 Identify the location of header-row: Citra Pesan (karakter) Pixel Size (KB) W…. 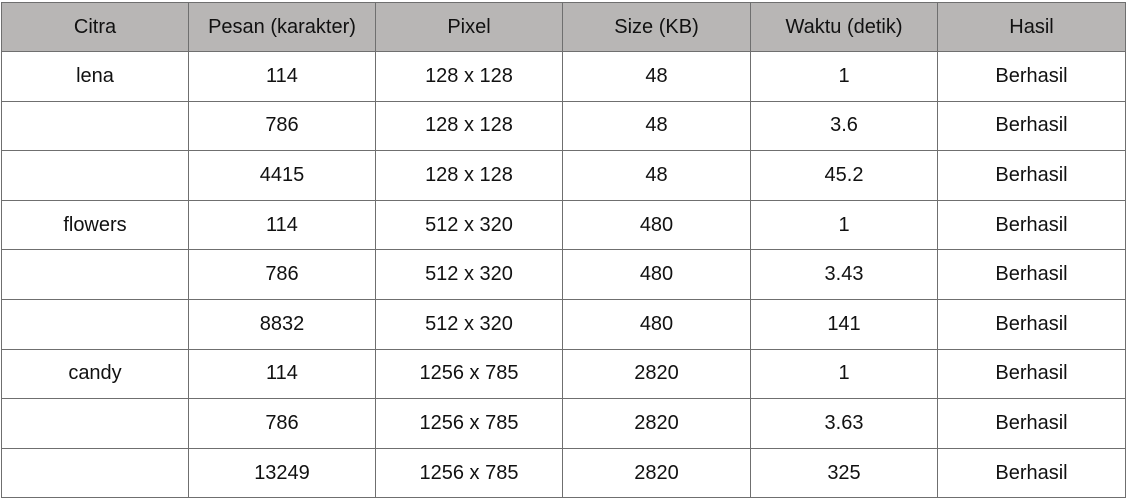
(563, 27).